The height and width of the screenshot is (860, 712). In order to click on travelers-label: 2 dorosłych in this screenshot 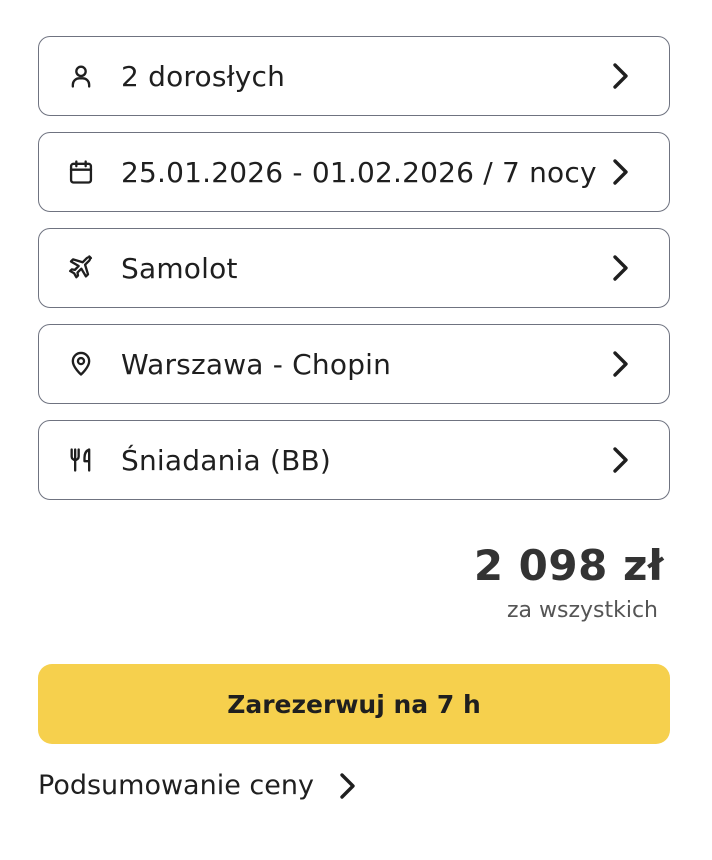, I will do `click(203, 76)`.